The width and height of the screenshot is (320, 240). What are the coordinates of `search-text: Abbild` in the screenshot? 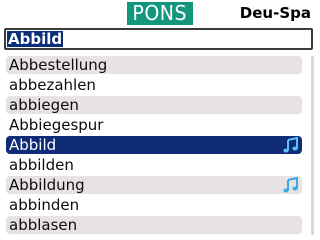 It's located at (35, 39).